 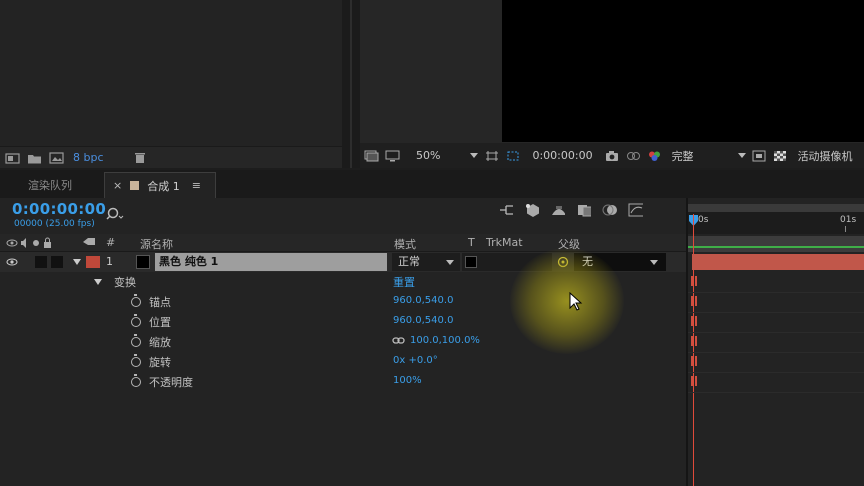 What do you see at coordinates (505, 210) in the screenshot?
I see `comp-mini-flowchart-icon` at bounding box center [505, 210].